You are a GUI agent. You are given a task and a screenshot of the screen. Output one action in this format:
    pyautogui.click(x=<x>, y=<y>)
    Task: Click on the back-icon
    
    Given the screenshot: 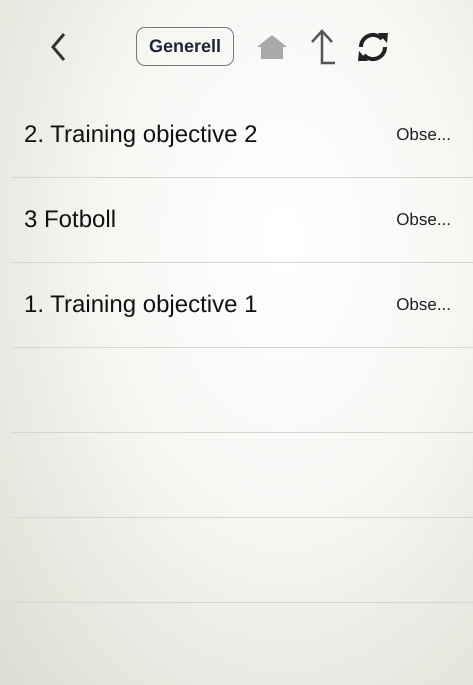 What is the action you would take?
    pyautogui.click(x=58, y=47)
    